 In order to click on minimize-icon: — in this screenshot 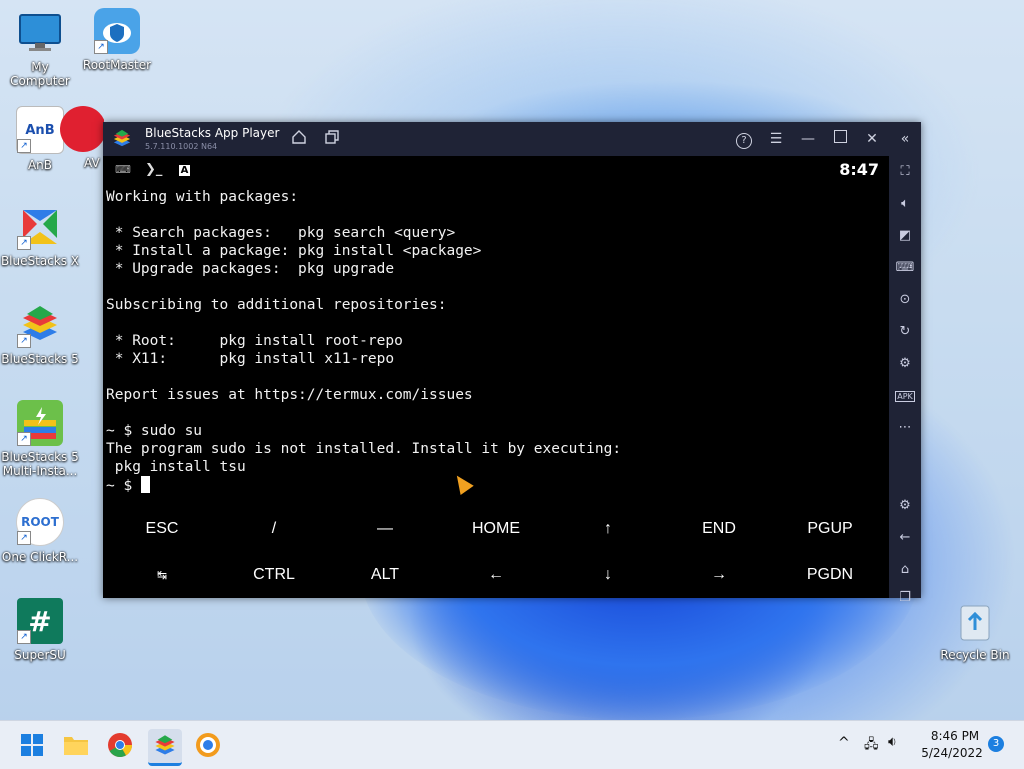, I will do `click(808, 139)`.